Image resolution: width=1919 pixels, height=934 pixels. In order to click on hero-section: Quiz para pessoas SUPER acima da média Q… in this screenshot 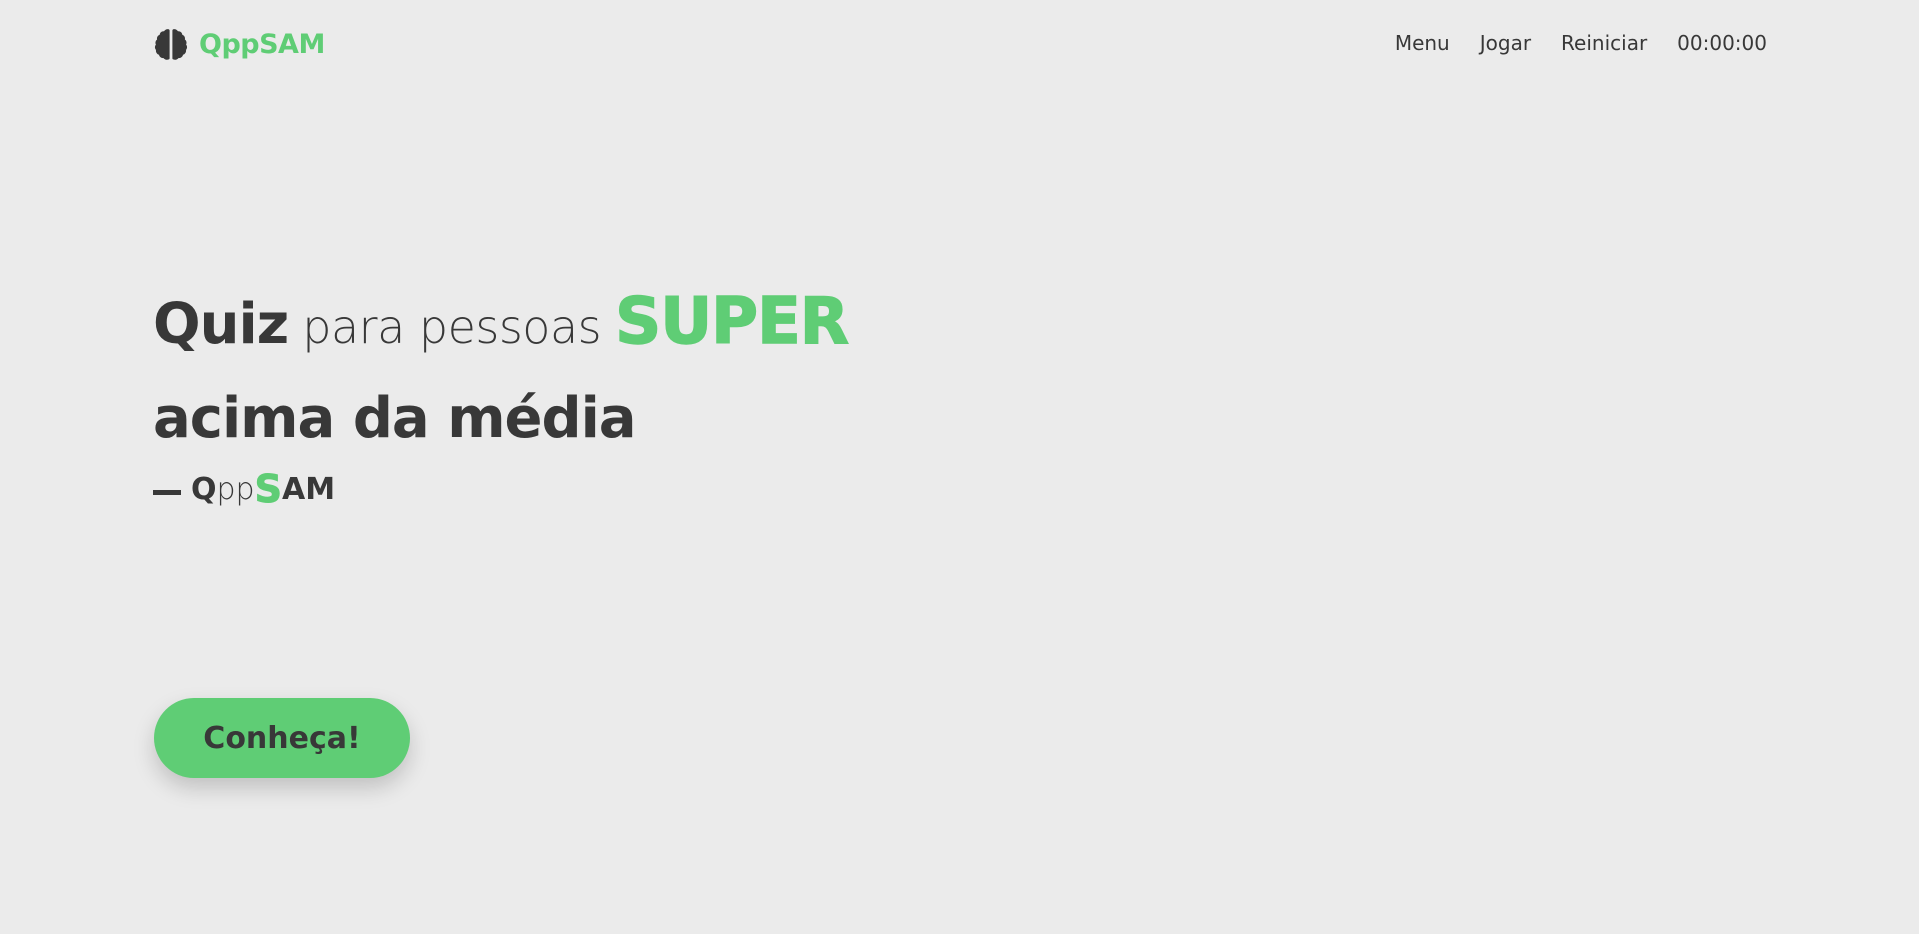, I will do `click(501, 398)`.